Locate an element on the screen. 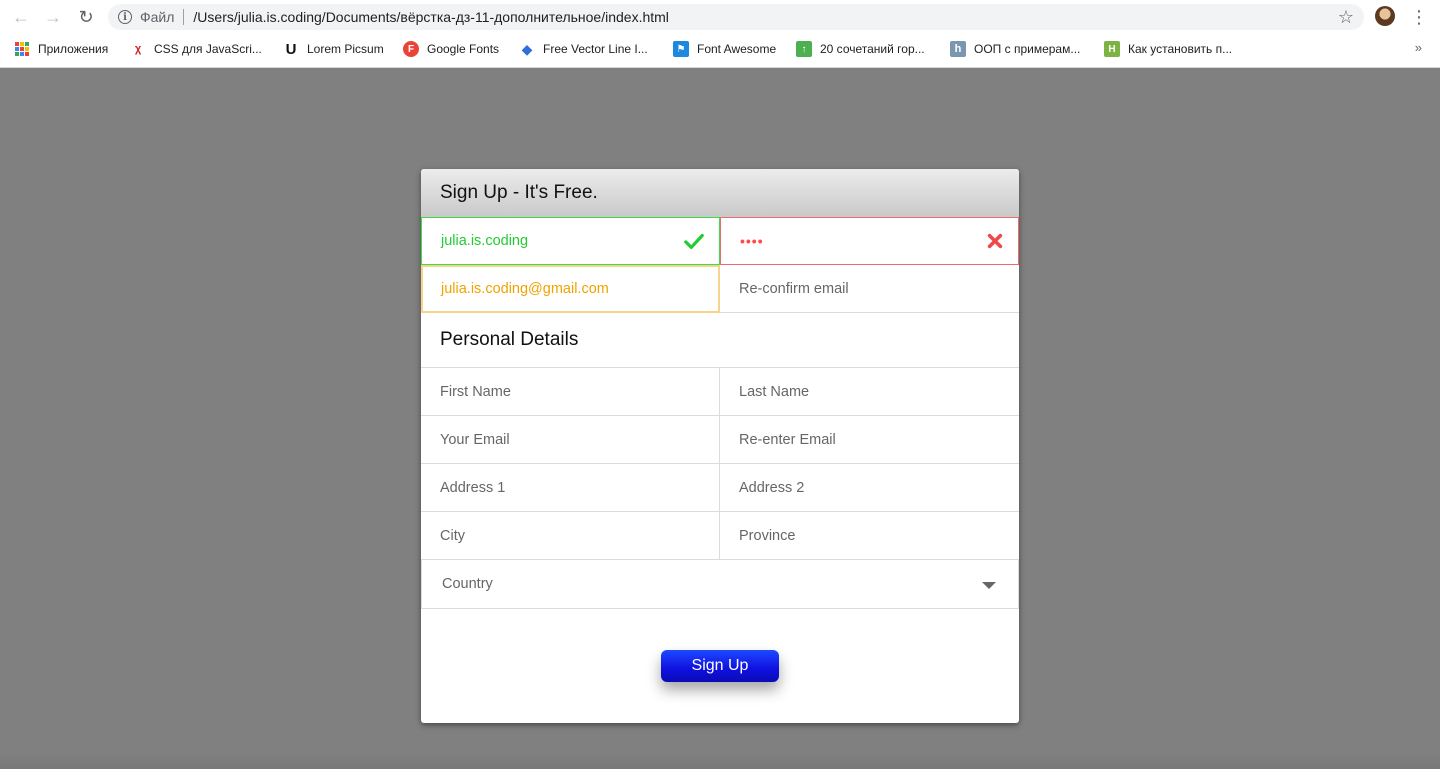  bookmark-apps: Приложения is located at coordinates (61, 49).